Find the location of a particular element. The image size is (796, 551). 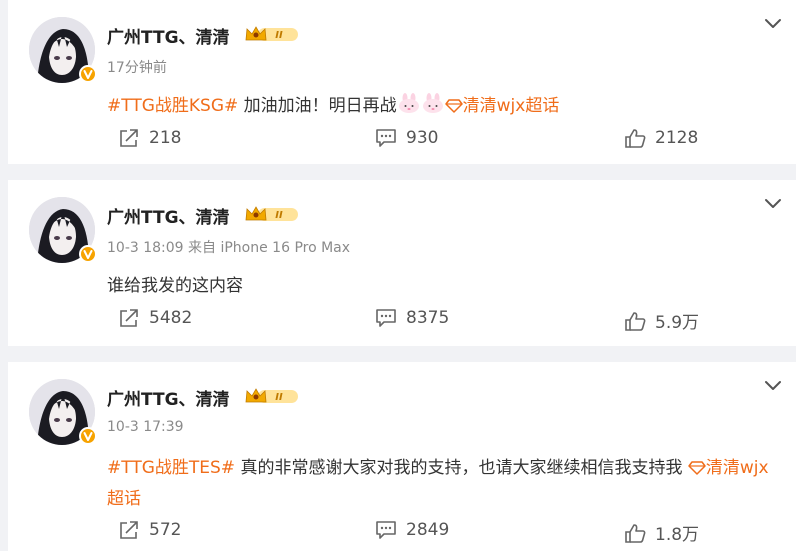

share-button: 572 is located at coordinates (149, 530).